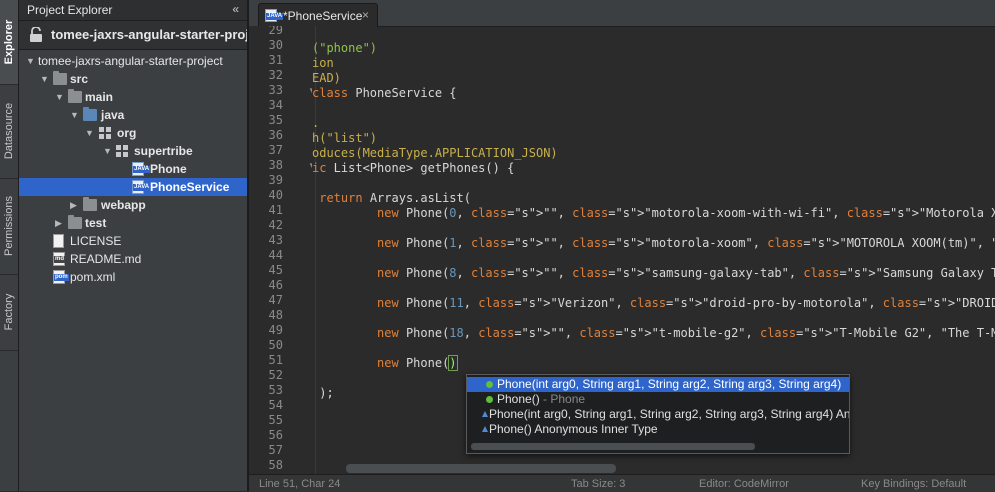 This screenshot has height=492, width=995. I want to click on code-text: EAD), so click(326, 78).